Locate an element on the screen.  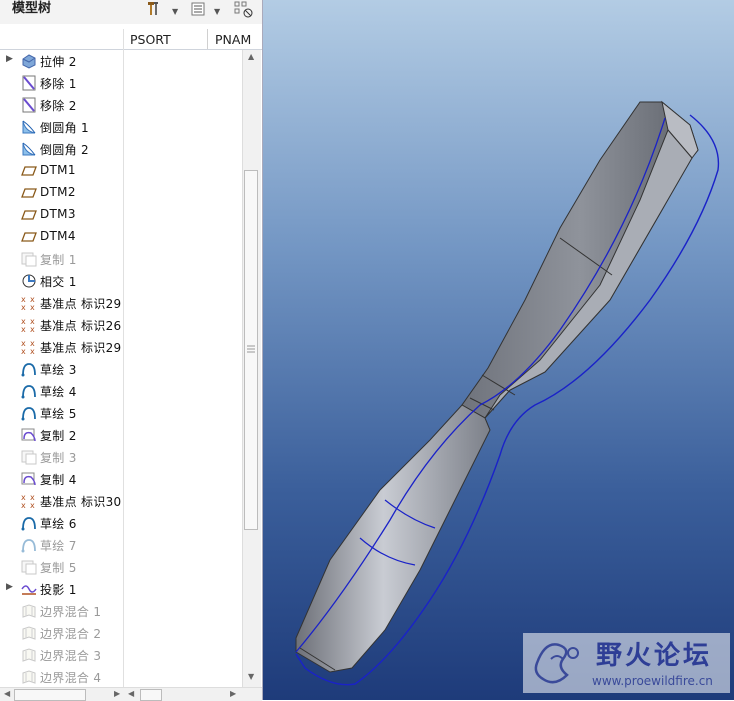
tree-item: 复制 1 is located at coordinates (62, 259).